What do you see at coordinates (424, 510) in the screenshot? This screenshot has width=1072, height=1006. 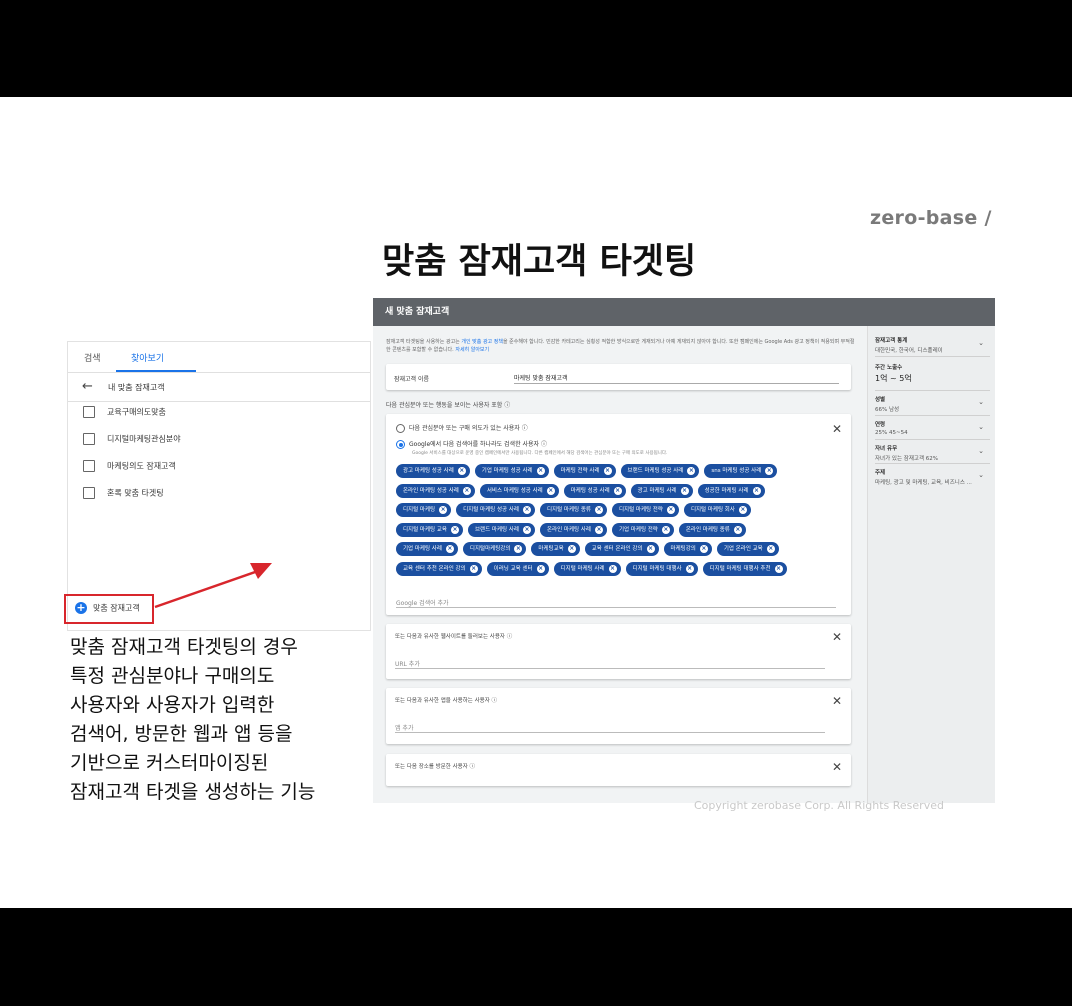 I see `keyword-chip: 디지털 마케팅 ×` at bounding box center [424, 510].